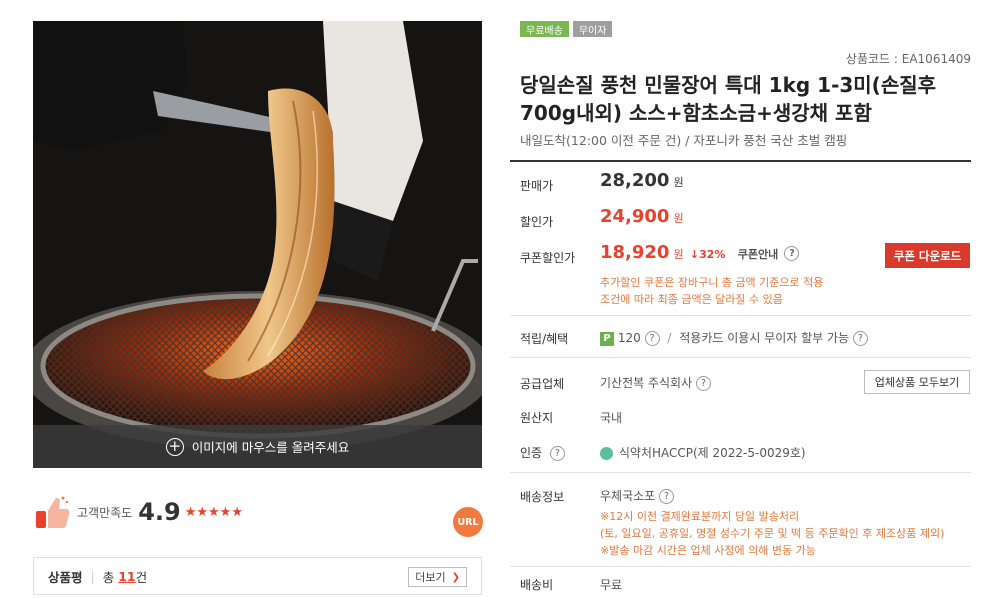 The width and height of the screenshot is (1000, 598). Describe the element at coordinates (667, 496) in the screenshot. I see `shipping-help-icon: ?` at that location.